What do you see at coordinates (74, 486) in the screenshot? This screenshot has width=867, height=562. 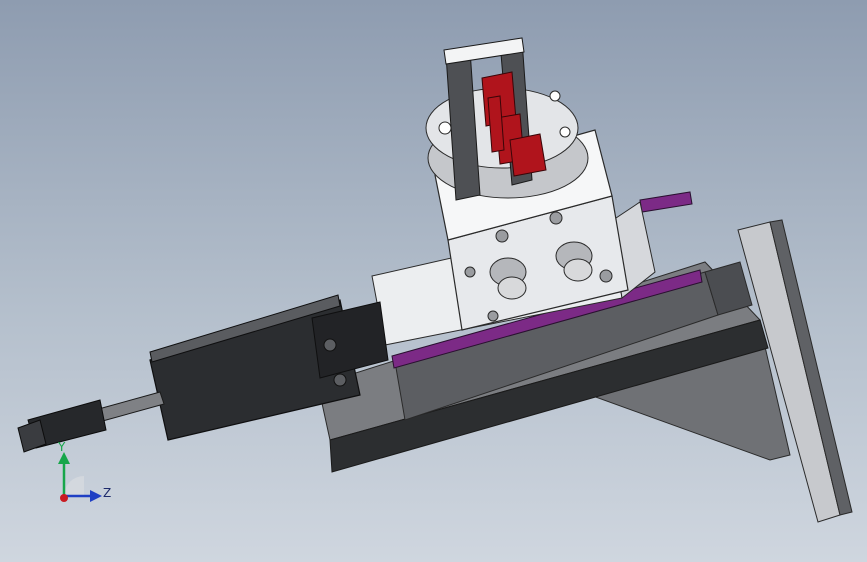 I see `triad-arc` at bounding box center [74, 486].